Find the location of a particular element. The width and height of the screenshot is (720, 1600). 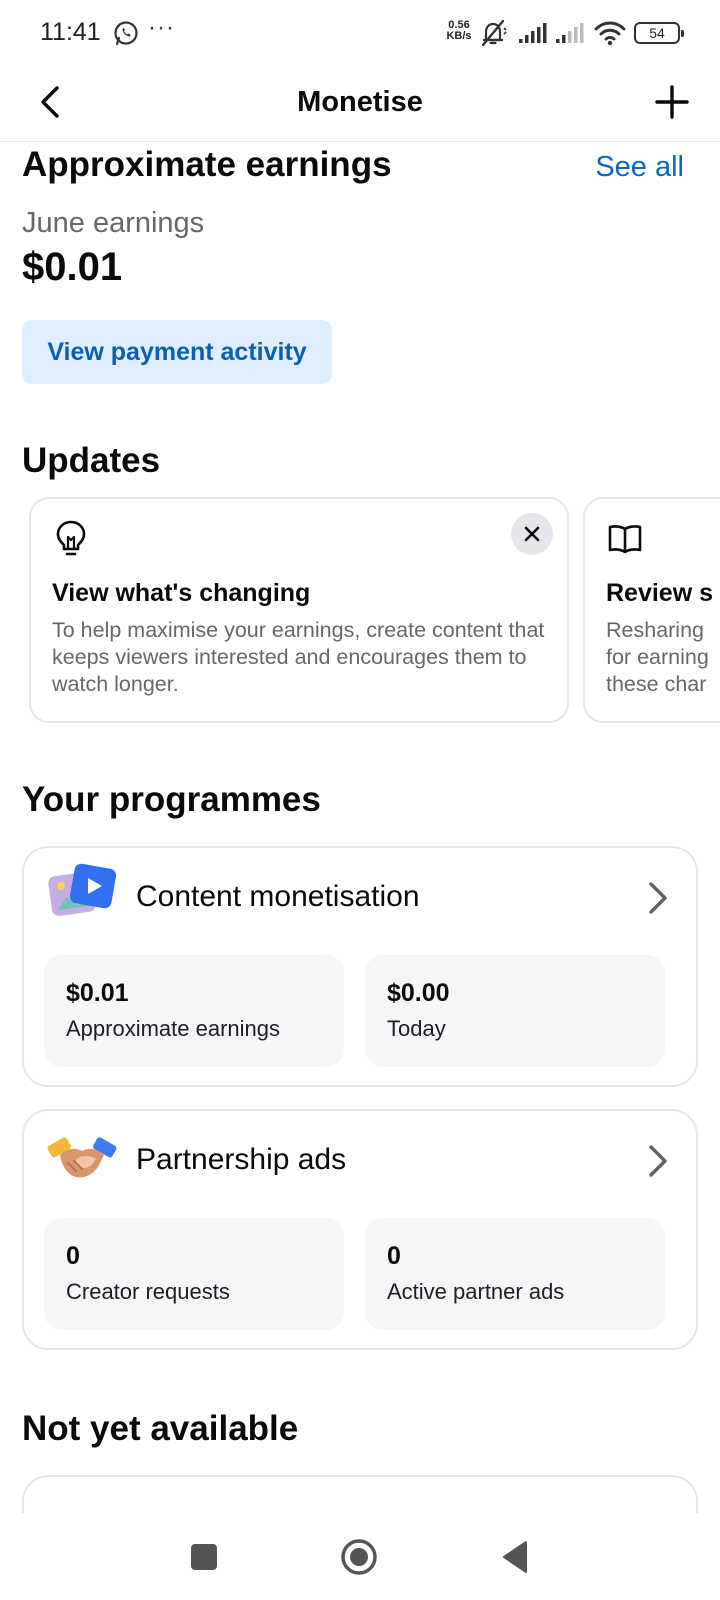

status-time: 11:41 is located at coordinates (70, 32).